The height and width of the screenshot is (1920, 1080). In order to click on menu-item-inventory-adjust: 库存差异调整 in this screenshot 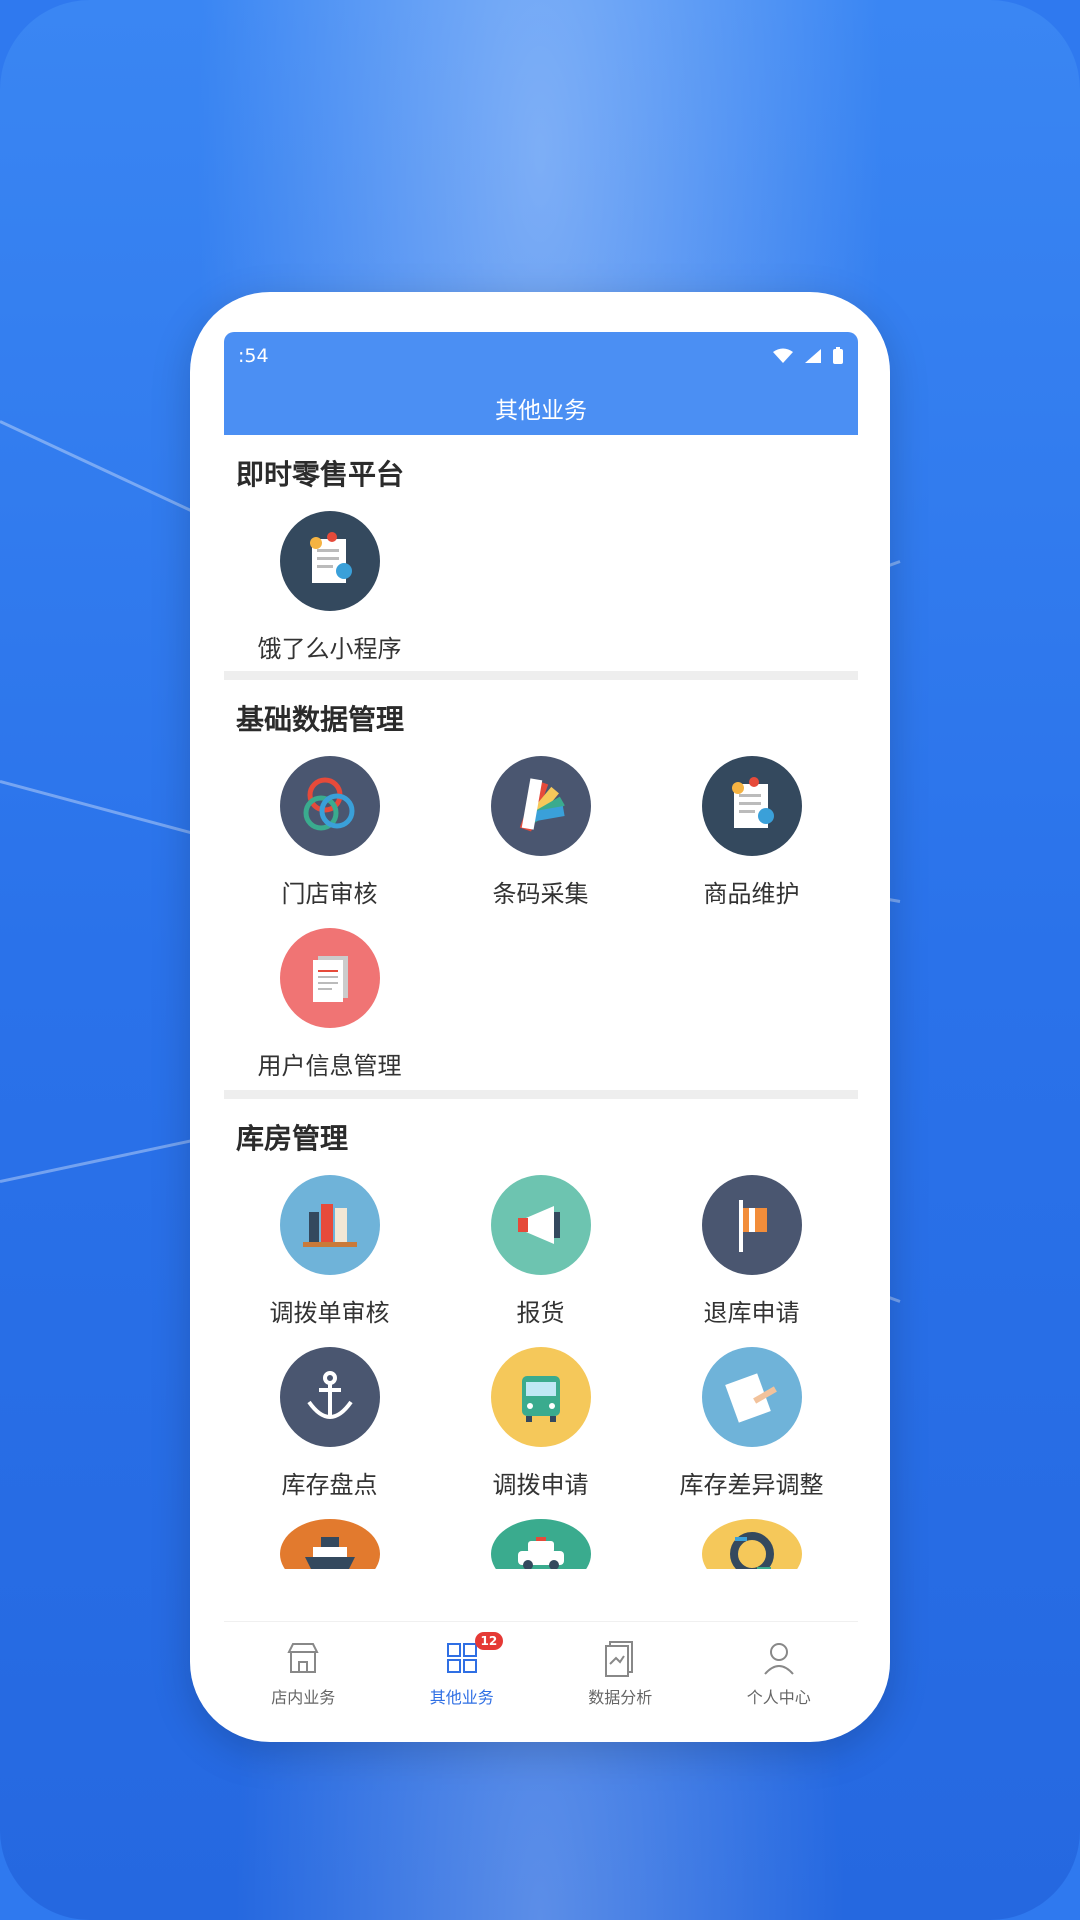, I will do `click(751, 1423)`.